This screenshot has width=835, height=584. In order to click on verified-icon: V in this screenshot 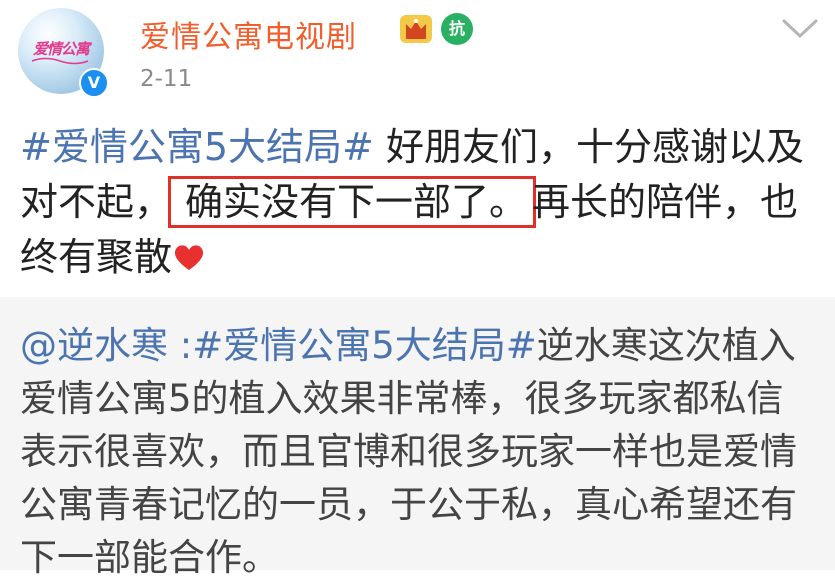, I will do `click(94, 83)`.